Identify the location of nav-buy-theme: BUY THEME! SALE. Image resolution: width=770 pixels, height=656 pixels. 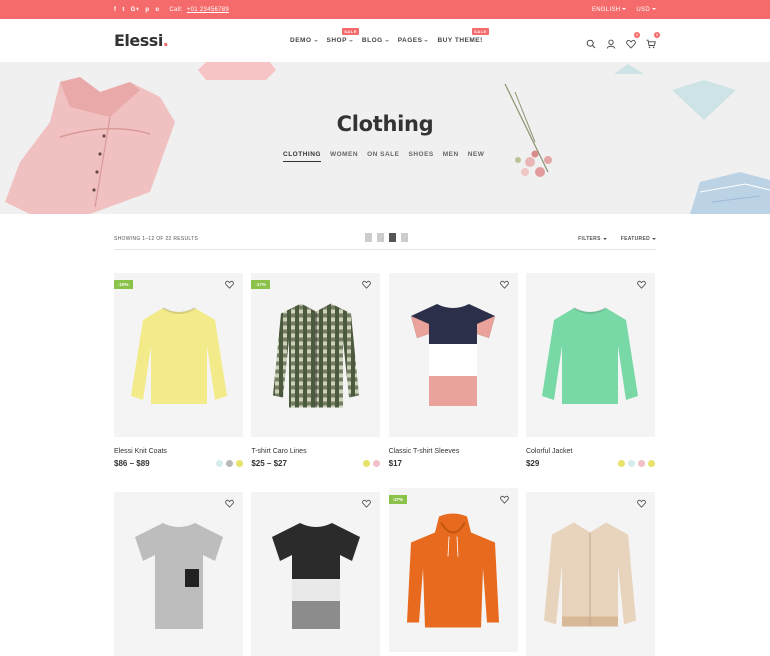
(463, 36).